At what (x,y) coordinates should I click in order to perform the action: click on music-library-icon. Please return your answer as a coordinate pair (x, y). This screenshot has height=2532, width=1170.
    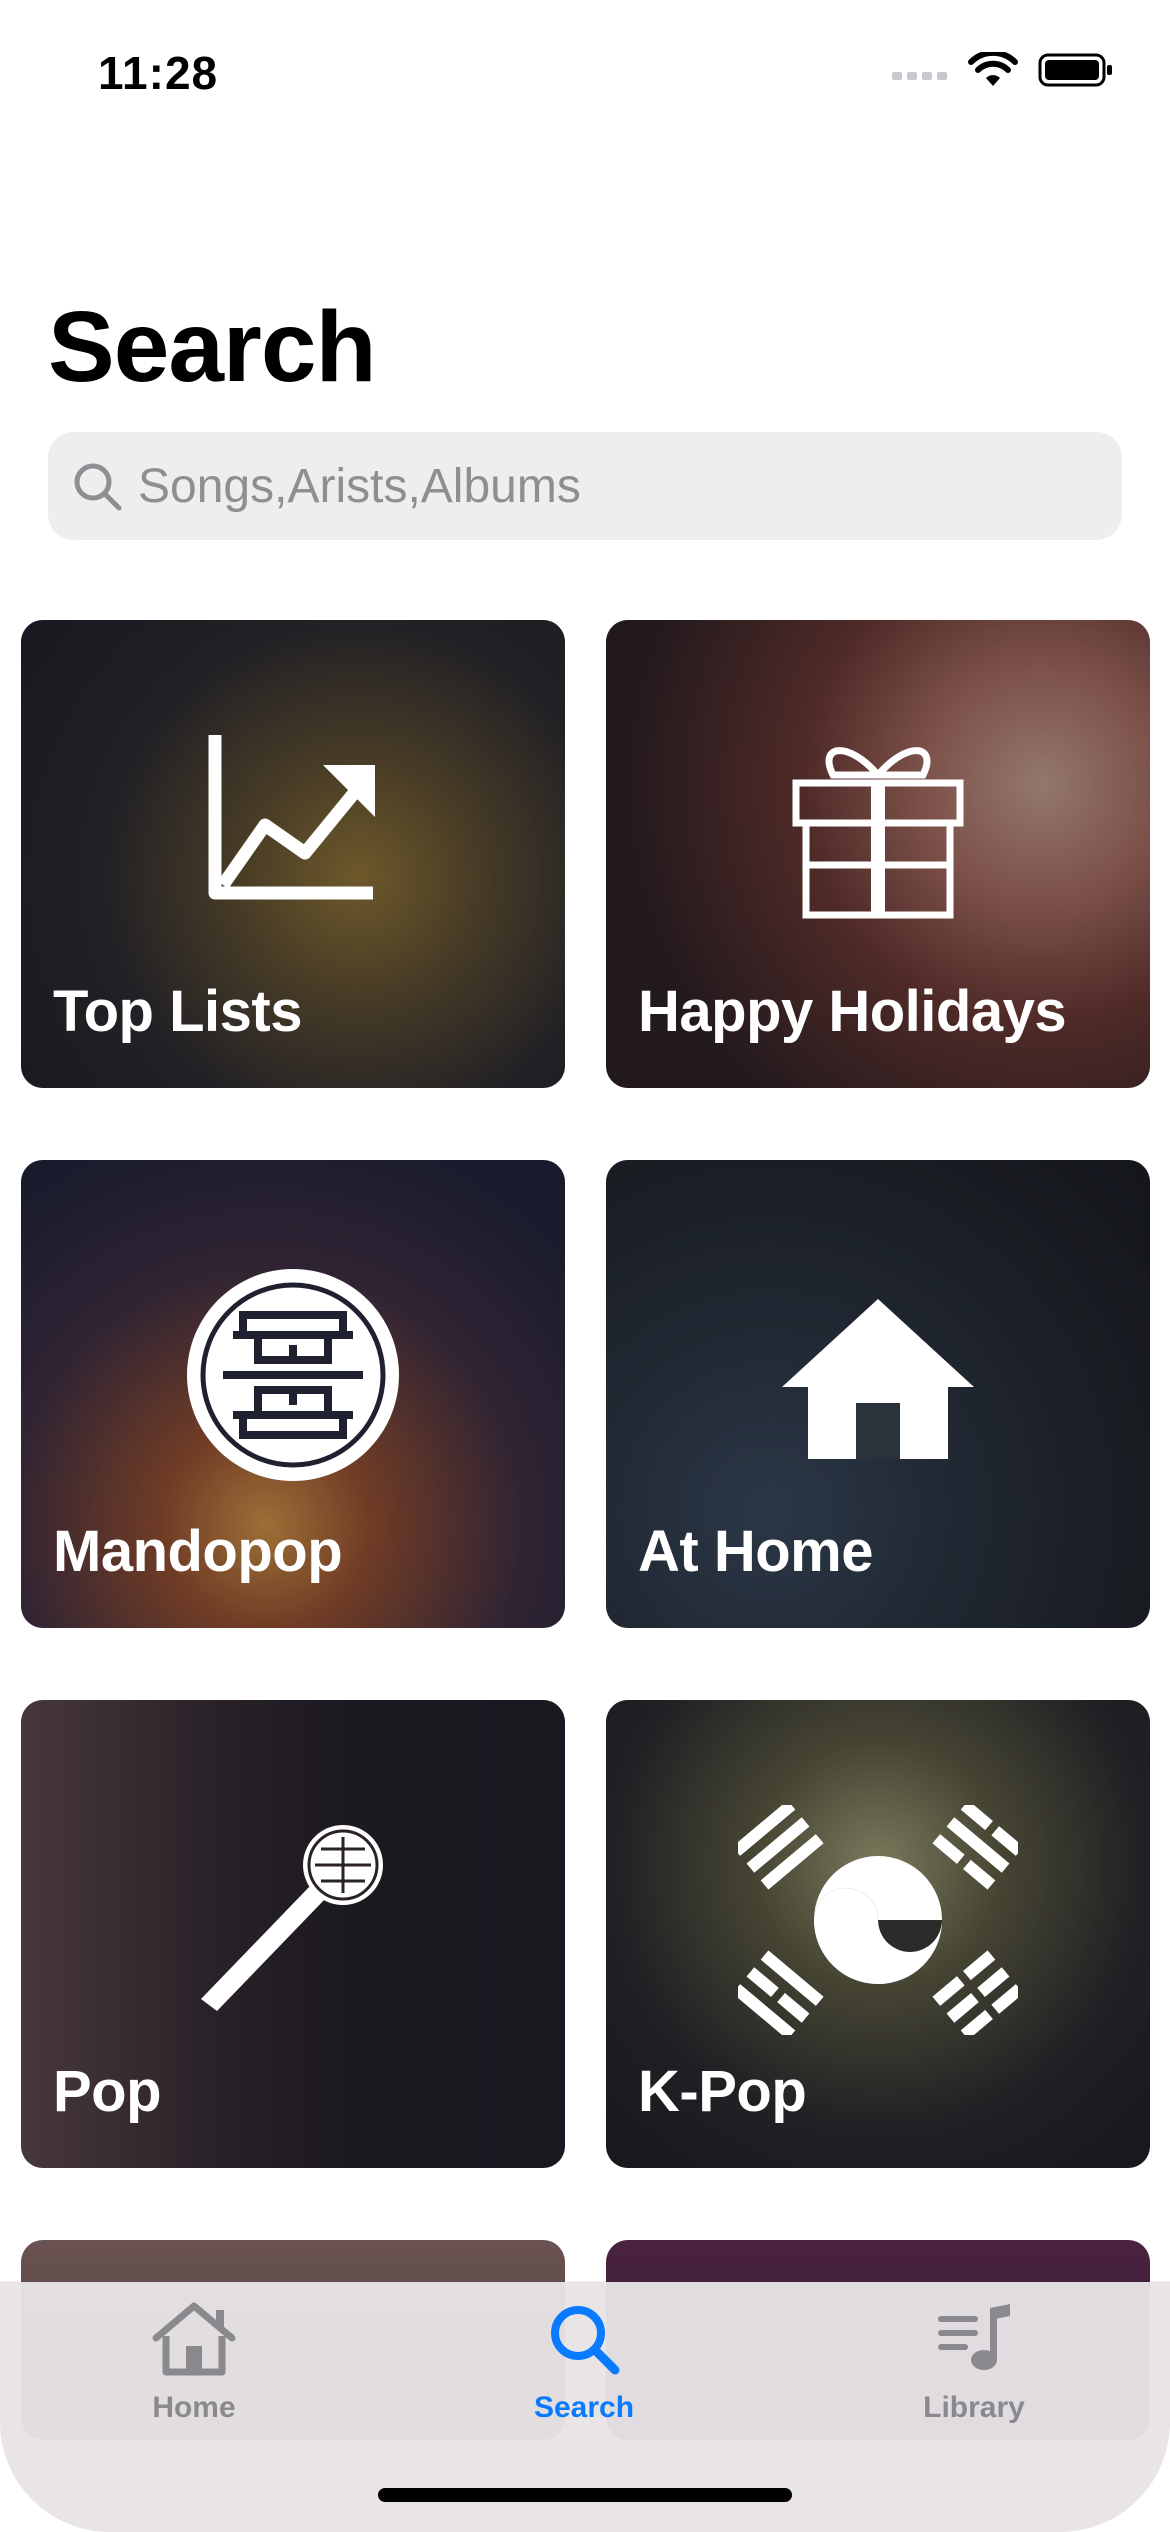
    Looking at the image, I should click on (974, 2341).